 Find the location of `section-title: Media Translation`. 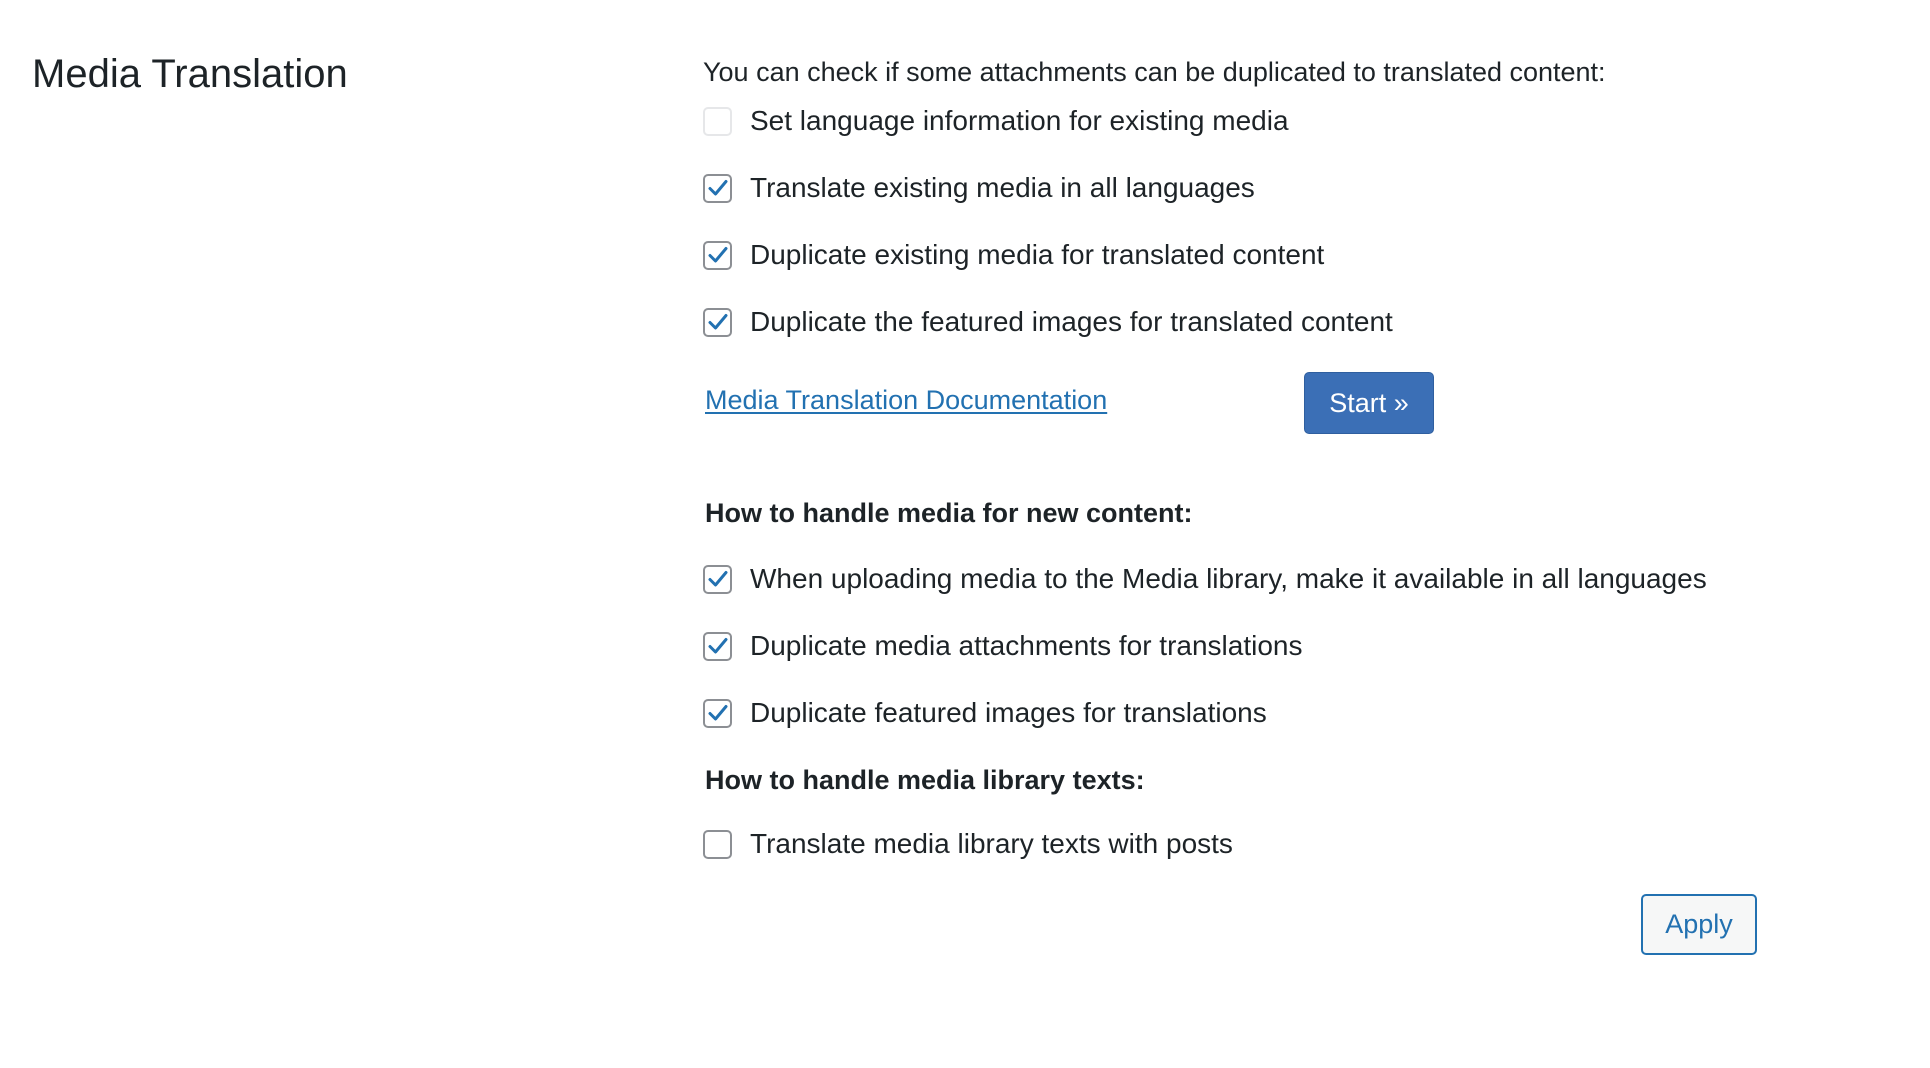

section-title: Media Translation is located at coordinates (190, 74).